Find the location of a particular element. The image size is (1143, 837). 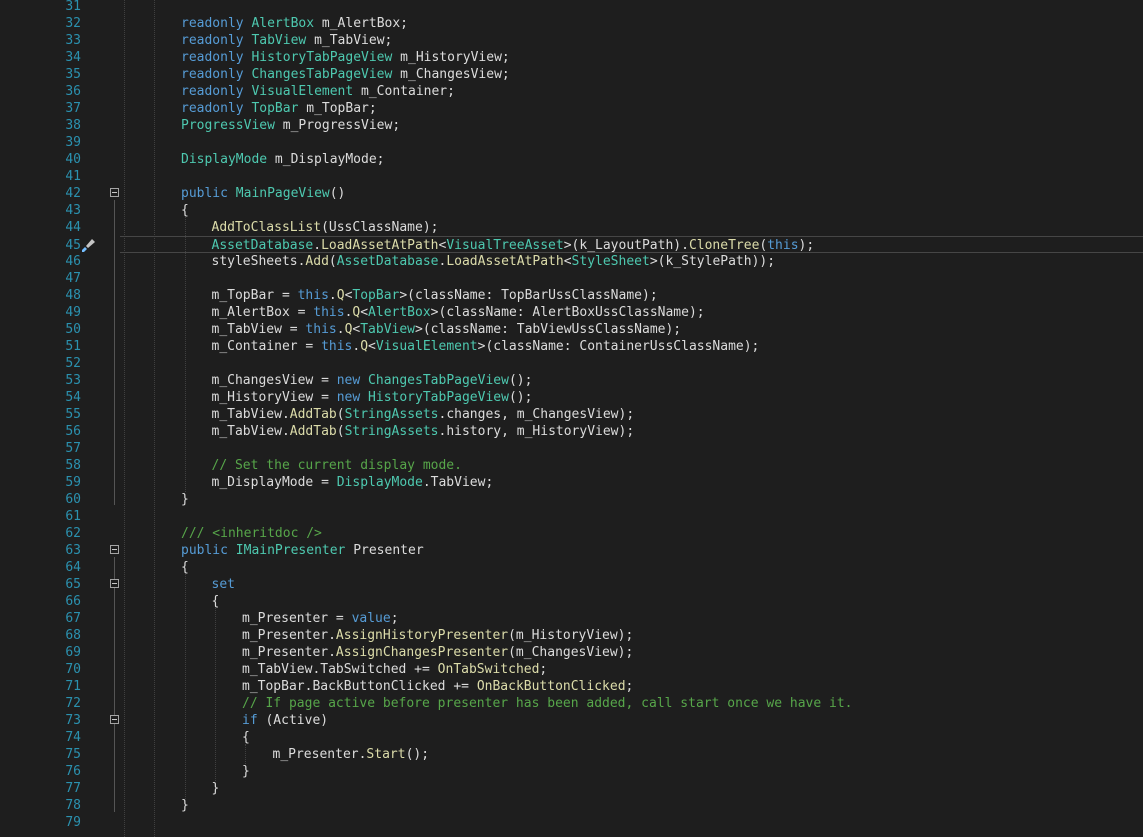

code-token: m_AlertBox; is located at coordinates (361, 23).